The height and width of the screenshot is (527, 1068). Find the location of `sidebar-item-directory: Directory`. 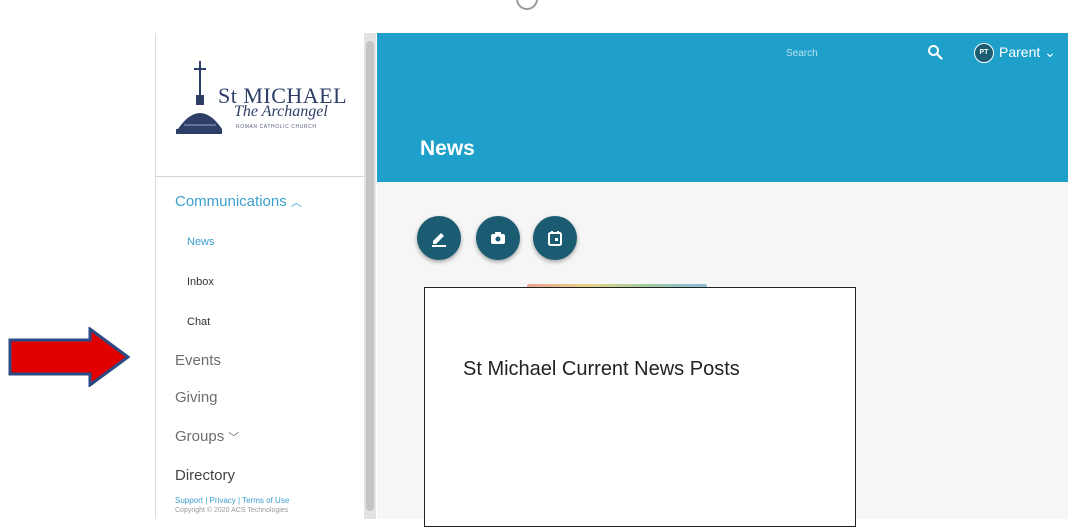

sidebar-item-directory: Directory is located at coordinates (205, 475).